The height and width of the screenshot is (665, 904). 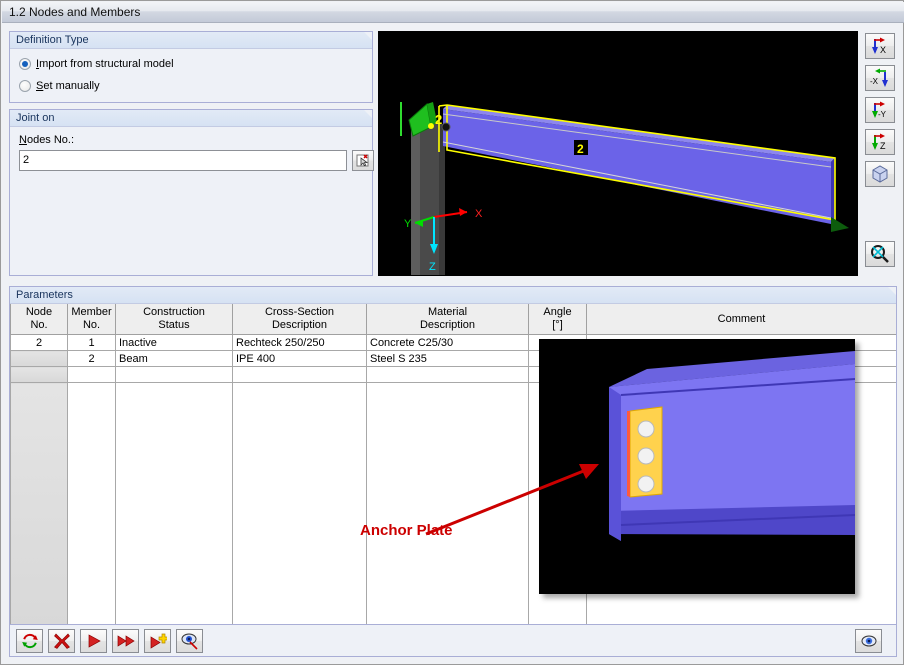 I want to click on table-header-row: Node No. Member No. Construction Status, so click(x=453, y=319).